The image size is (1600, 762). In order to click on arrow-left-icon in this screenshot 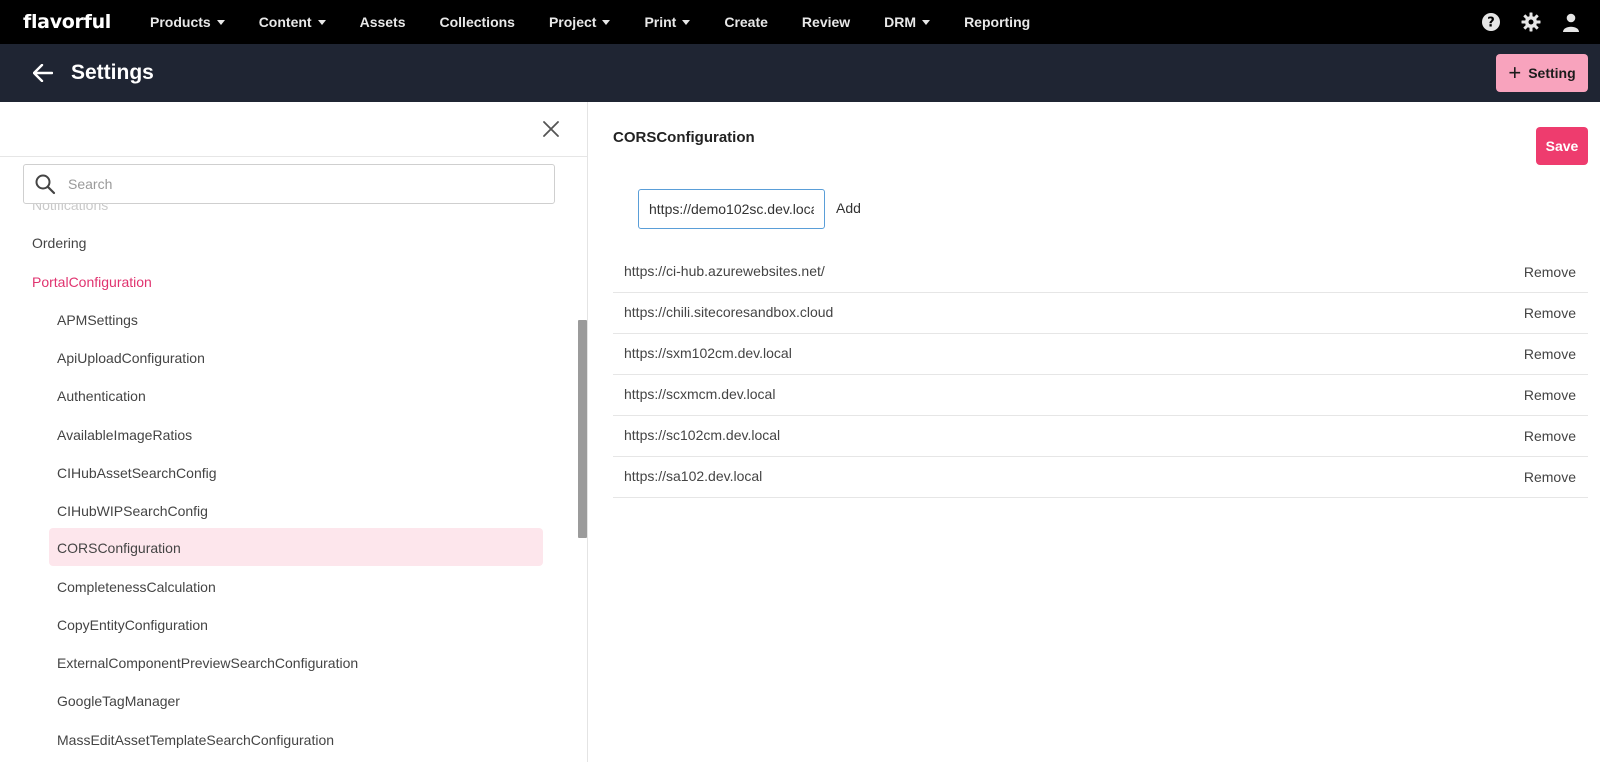, I will do `click(43, 73)`.